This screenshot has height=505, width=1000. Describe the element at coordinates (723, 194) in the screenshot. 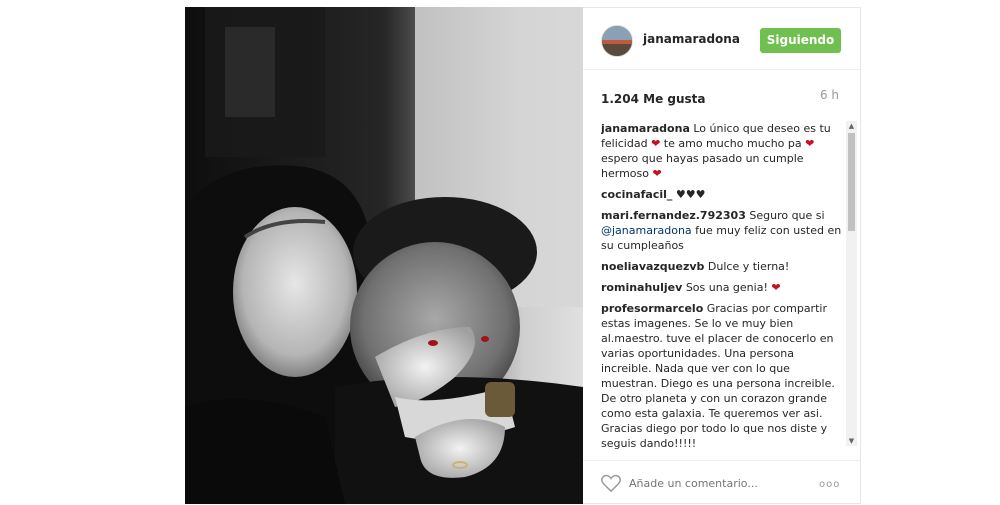

I see `comment-item: cocinafacil_ ♥♥♥` at that location.